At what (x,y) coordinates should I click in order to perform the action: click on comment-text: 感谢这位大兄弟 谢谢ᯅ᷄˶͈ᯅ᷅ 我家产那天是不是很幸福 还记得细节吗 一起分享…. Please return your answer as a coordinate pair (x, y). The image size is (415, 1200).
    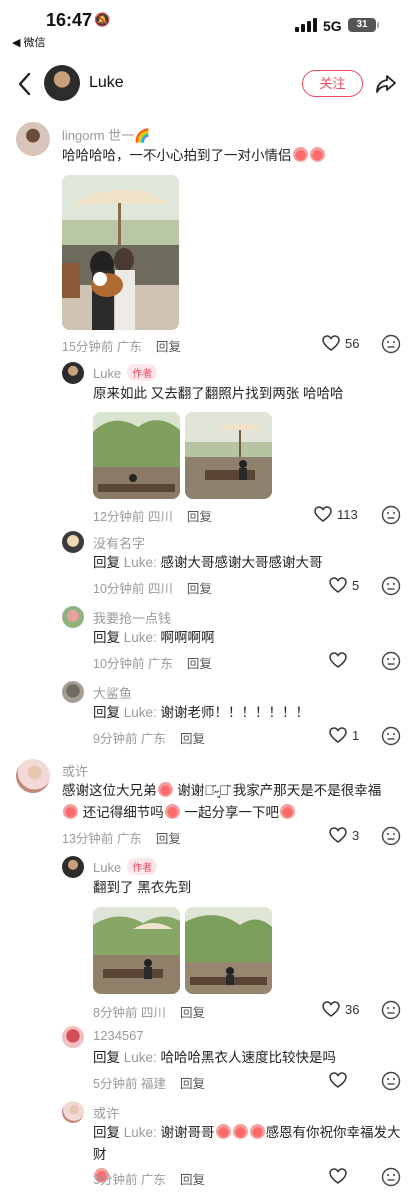
    Looking at the image, I should click on (222, 801).